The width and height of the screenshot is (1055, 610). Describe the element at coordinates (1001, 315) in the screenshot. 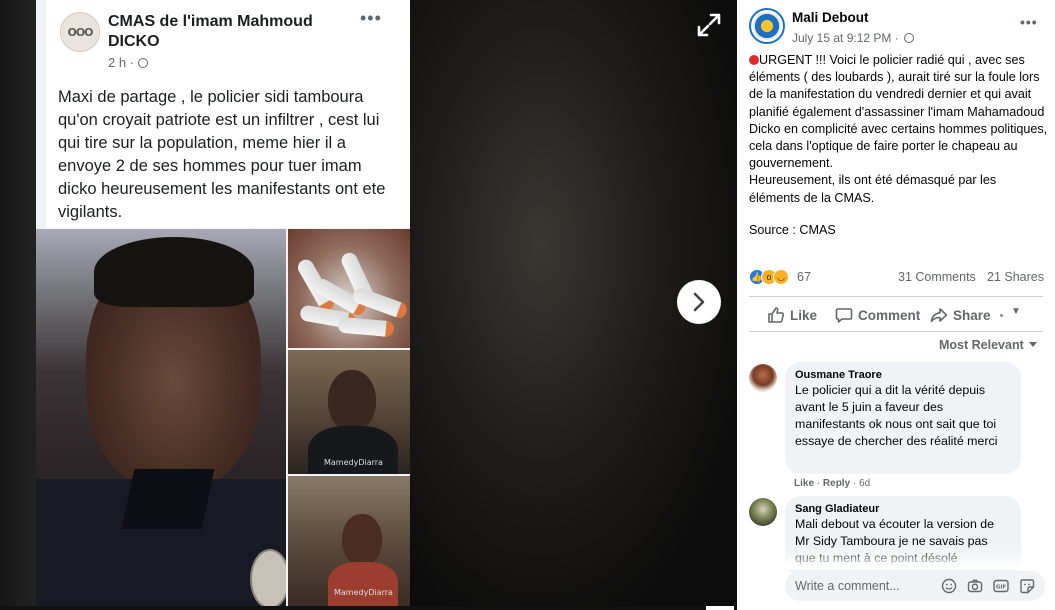

I see `audience-icon` at that location.